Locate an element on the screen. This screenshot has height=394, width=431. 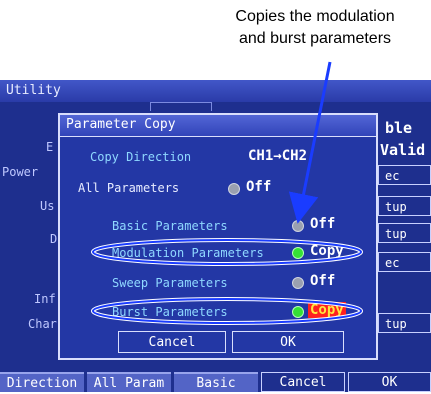
dialog-title: Parameter Copy is located at coordinates (218, 125).